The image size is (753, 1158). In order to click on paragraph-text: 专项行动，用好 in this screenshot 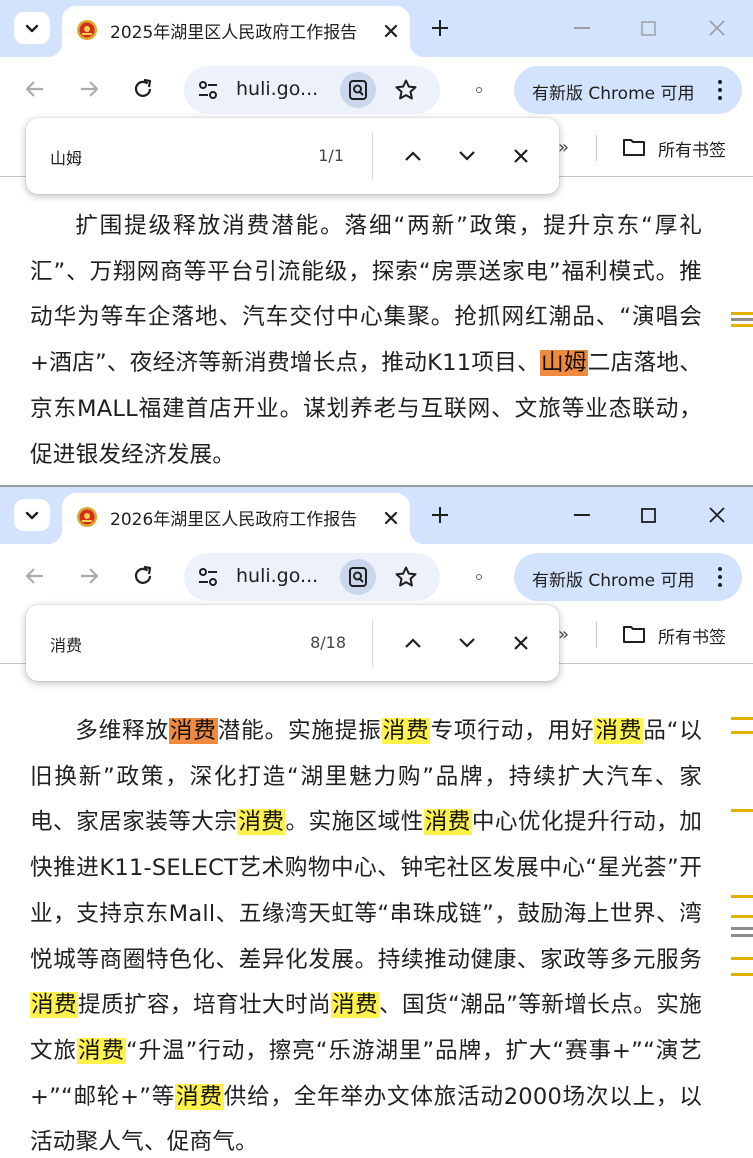, I will do `click(512, 731)`.